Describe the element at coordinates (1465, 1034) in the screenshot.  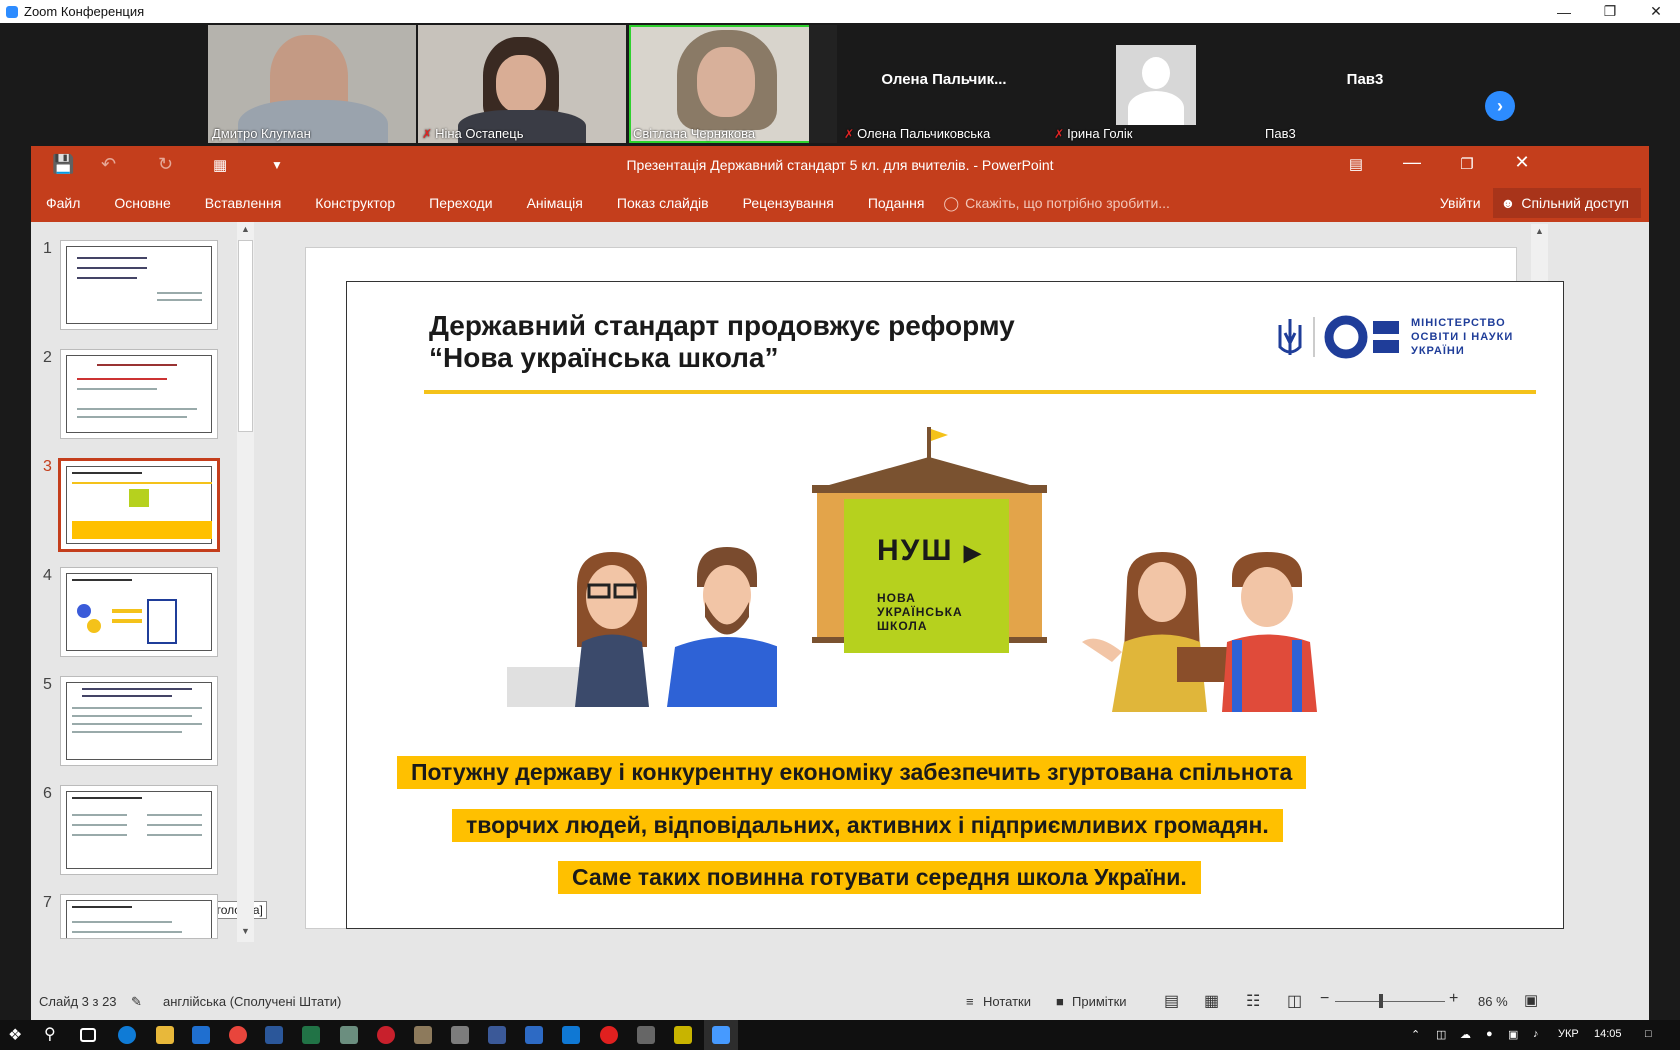
I see `cloud-icon: ☁` at that location.